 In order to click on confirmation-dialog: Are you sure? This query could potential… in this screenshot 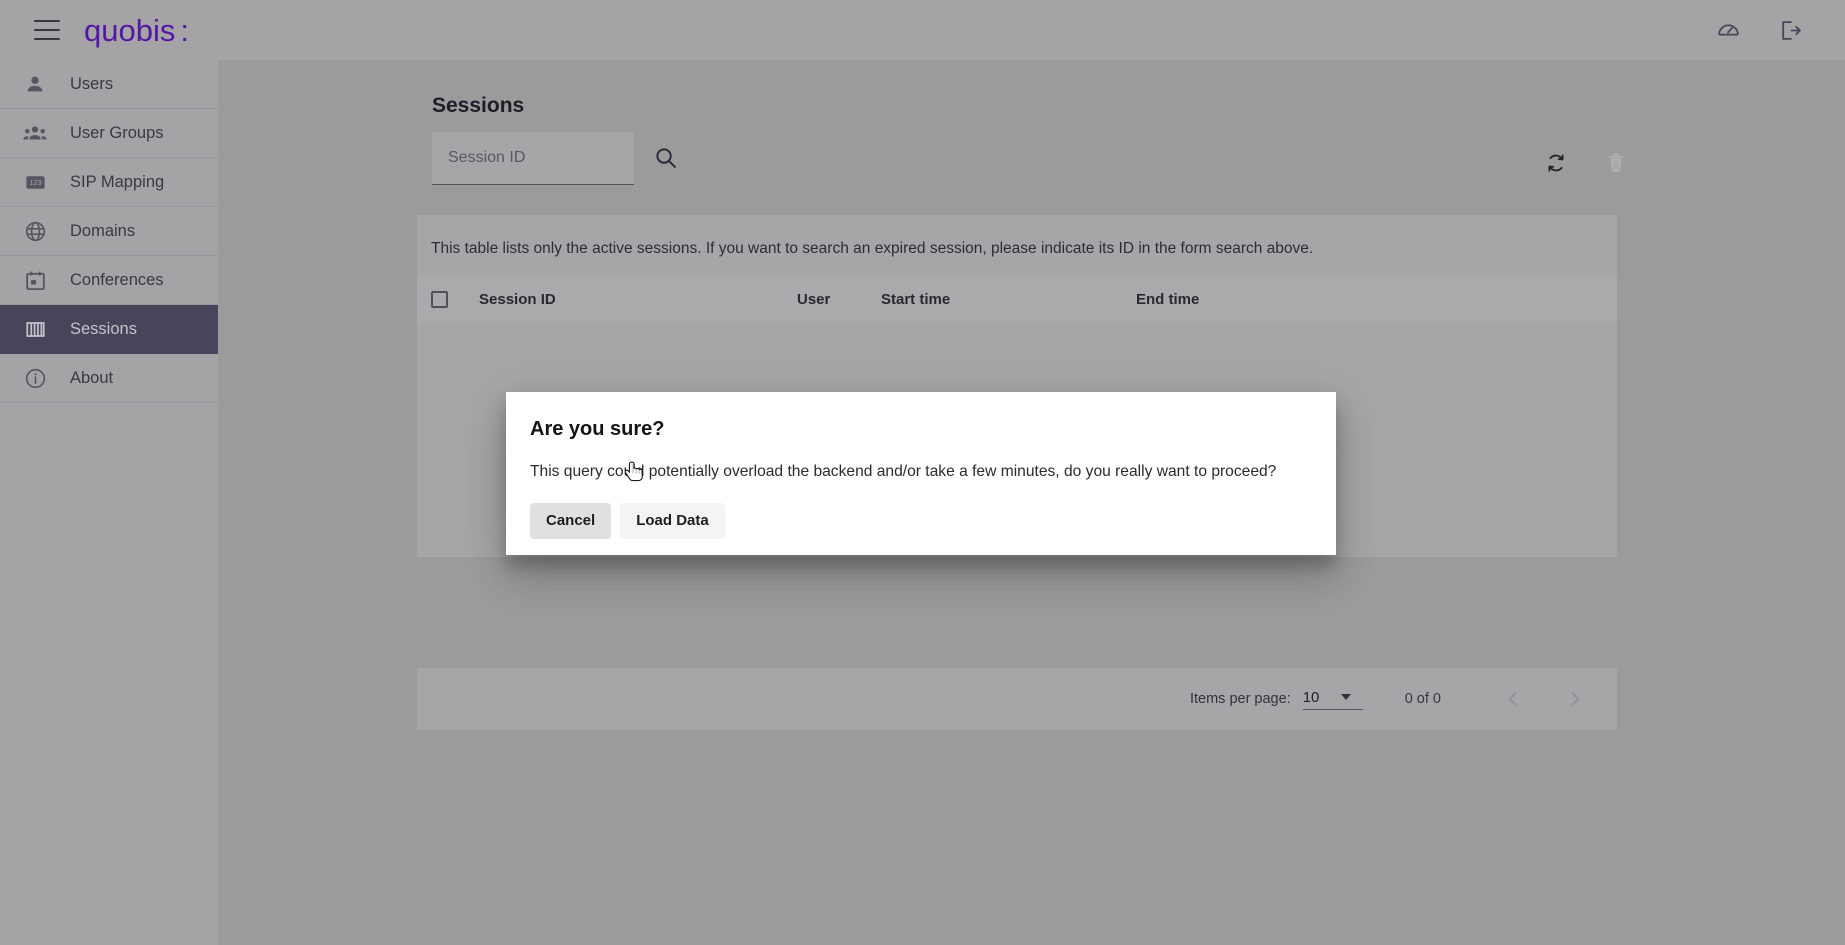, I will do `click(921, 473)`.